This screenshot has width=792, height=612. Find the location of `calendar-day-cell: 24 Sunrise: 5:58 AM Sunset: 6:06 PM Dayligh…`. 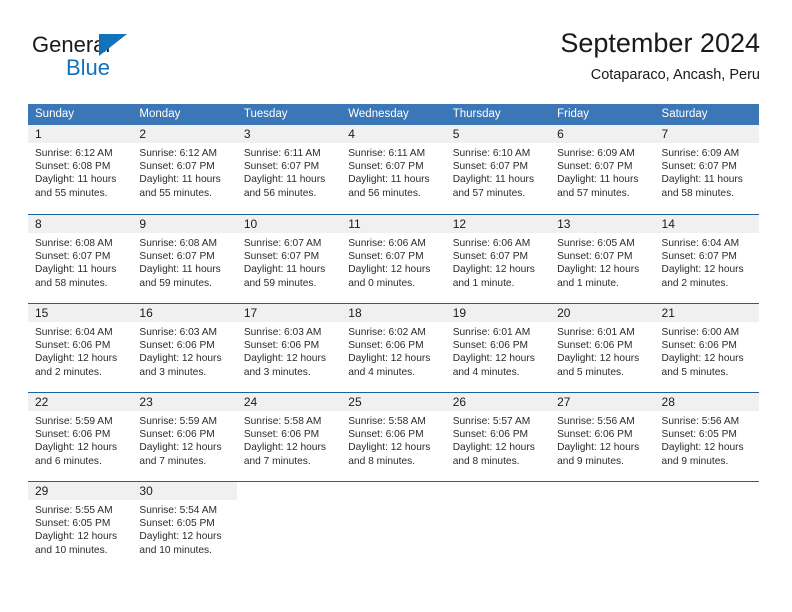

calendar-day-cell: 24 Sunrise: 5:58 AM Sunset: 6:06 PM Dayligh… is located at coordinates (289, 436).